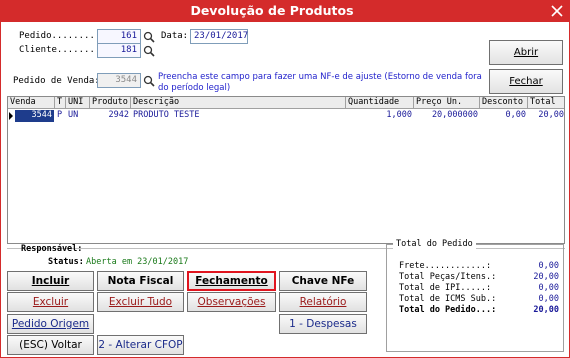 Image resolution: width=570 pixels, height=358 pixels. I want to click on total-icms-label: Total de ICMS Sub.:, so click(448, 299).